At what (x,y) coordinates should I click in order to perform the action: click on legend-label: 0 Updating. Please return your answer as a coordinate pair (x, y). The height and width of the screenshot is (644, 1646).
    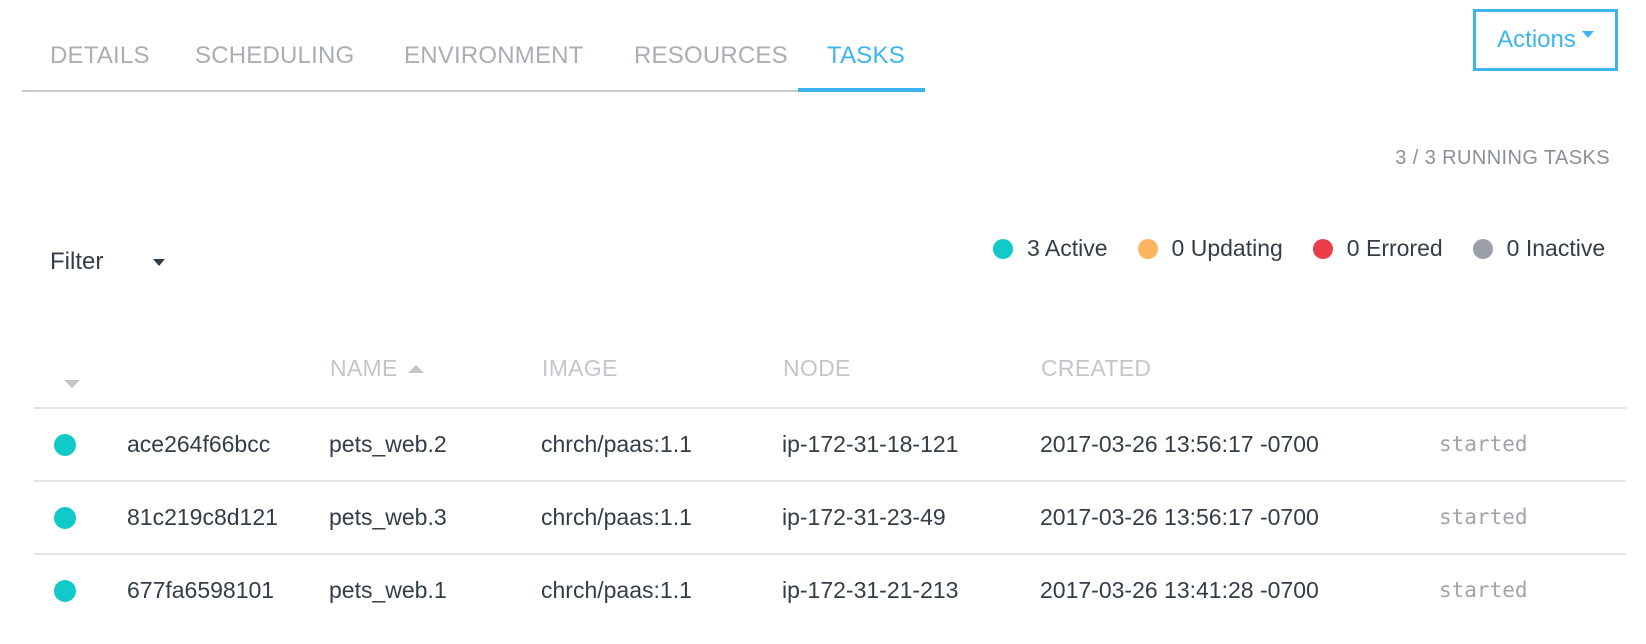
    Looking at the image, I should click on (1227, 248).